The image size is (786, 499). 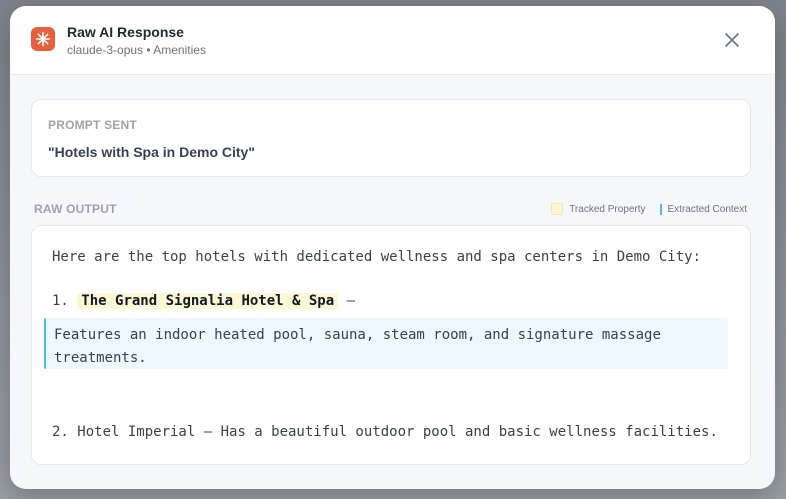 What do you see at coordinates (557, 209) in the screenshot?
I see `tracked-swatch` at bounding box center [557, 209].